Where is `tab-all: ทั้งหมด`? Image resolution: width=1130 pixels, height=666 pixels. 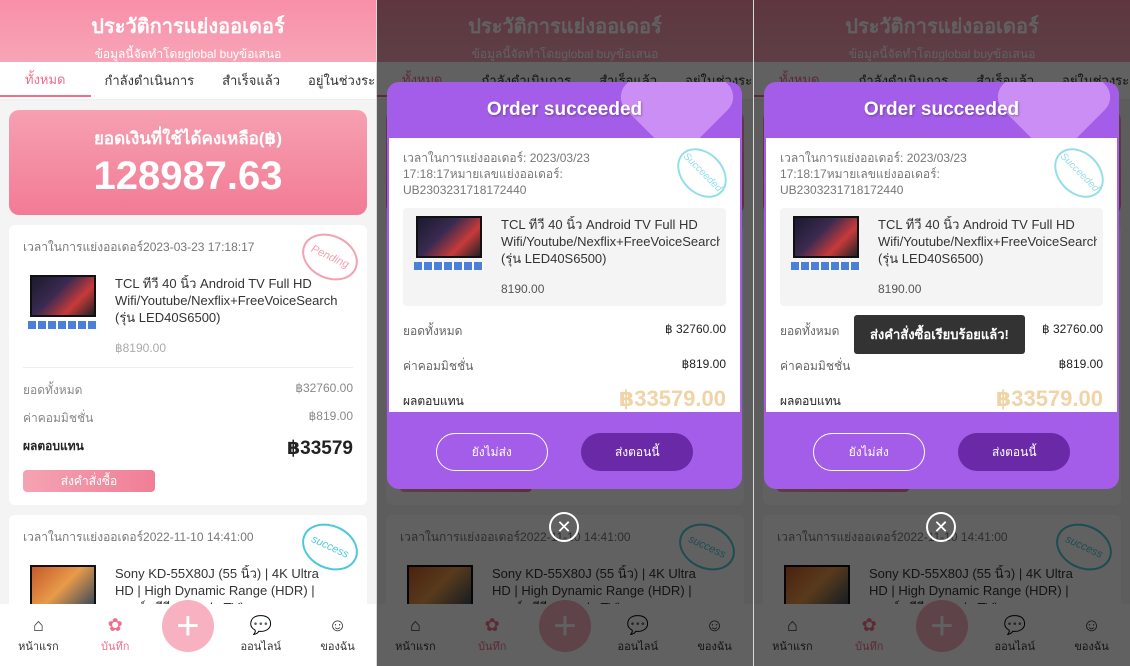 tab-all: ทั้งหมด is located at coordinates (45, 81).